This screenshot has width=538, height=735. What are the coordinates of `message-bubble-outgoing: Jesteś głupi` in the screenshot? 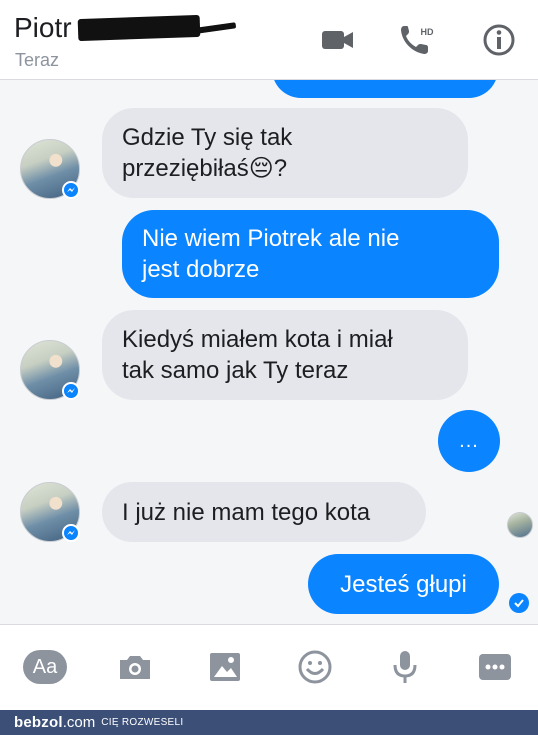 It's located at (403, 584).